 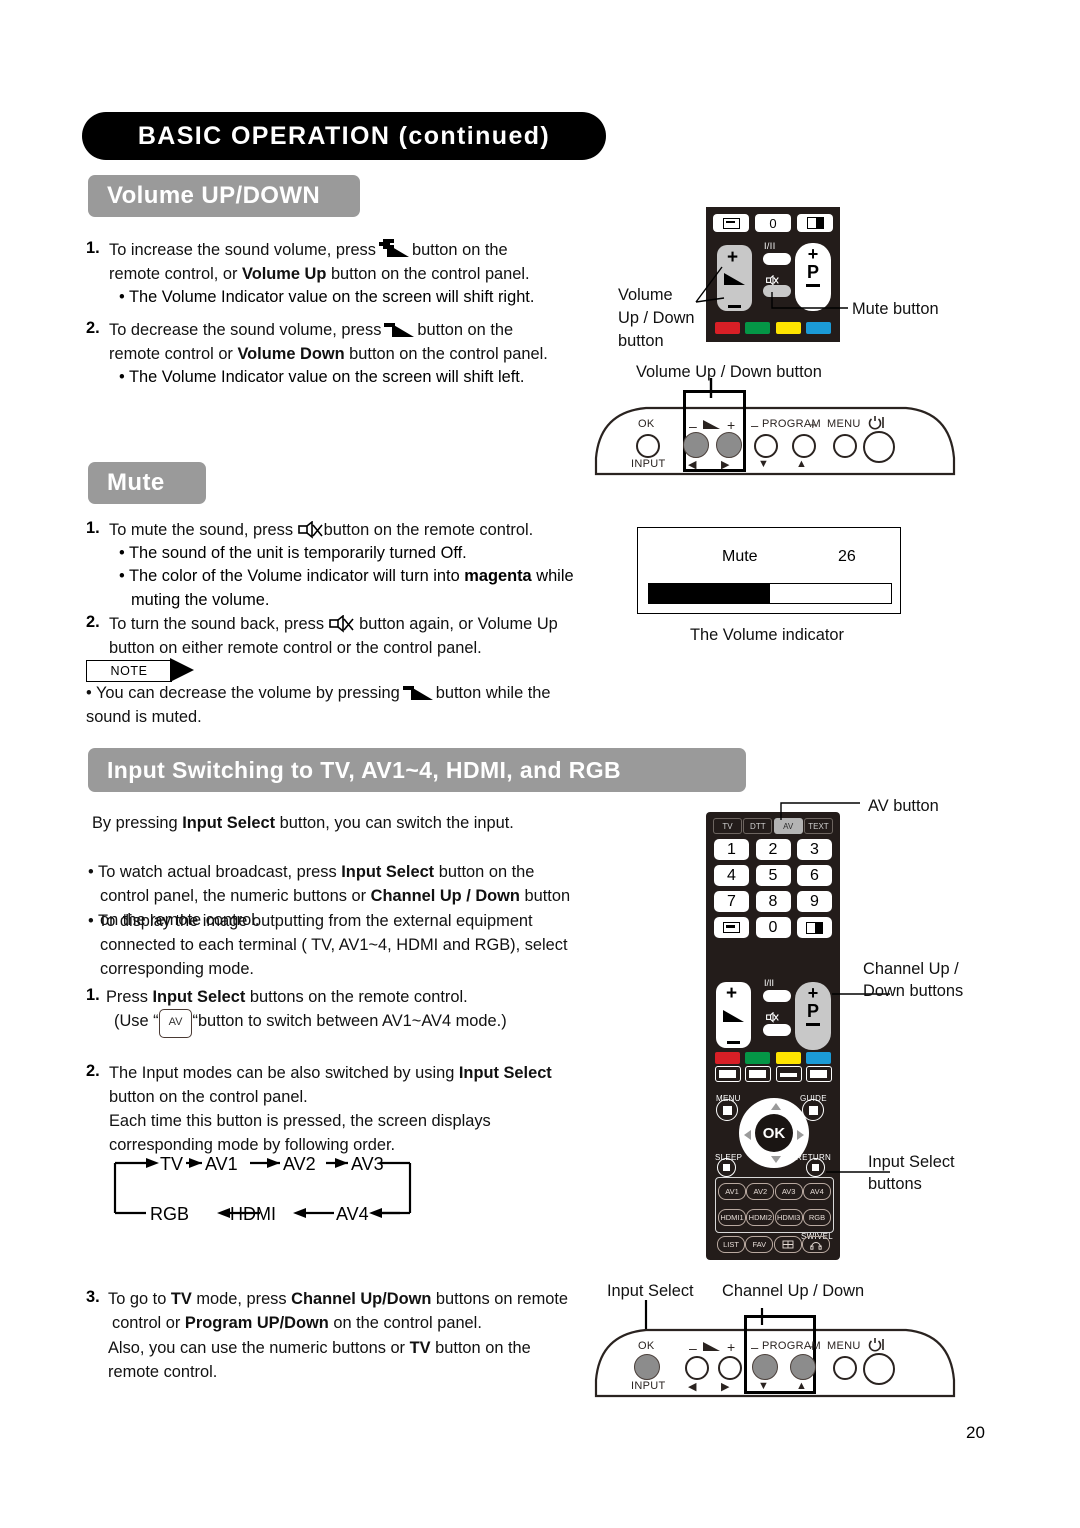 I want to click on sound-mode-label: I/II, so click(x=770, y=246).